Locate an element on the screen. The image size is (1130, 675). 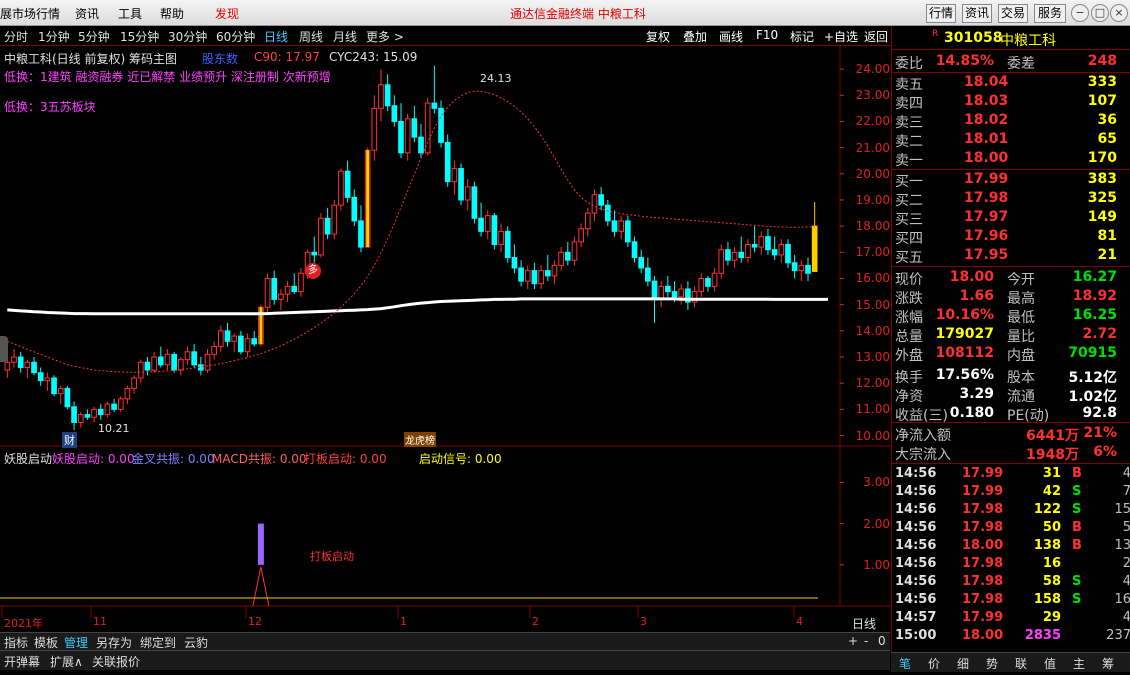
low-label: 10.21 is located at coordinates (114, 428).